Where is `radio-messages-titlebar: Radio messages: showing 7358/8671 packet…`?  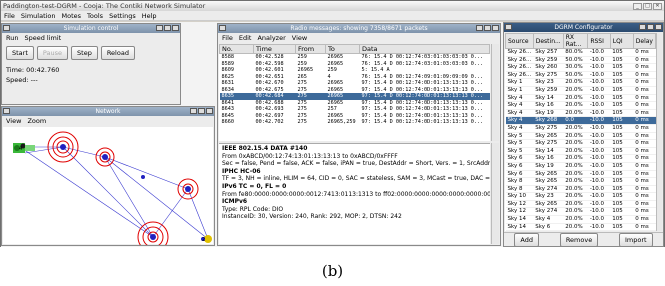 radio-messages-titlebar: Radio messages: showing 7358/8671 packet… is located at coordinates (359, 28).